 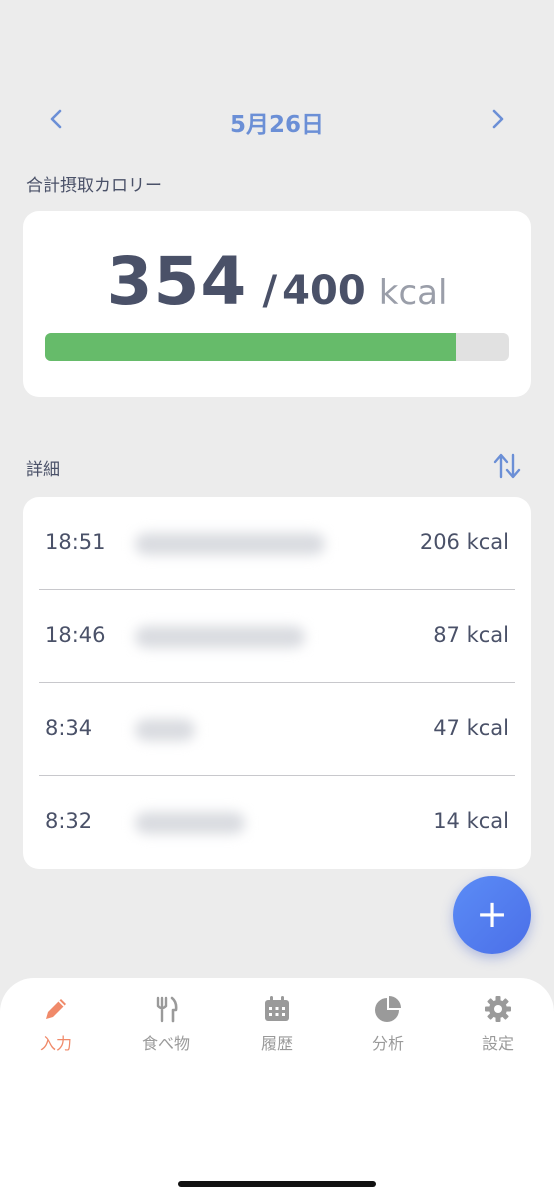 I want to click on consumed-calories: 354, so click(x=177, y=281).